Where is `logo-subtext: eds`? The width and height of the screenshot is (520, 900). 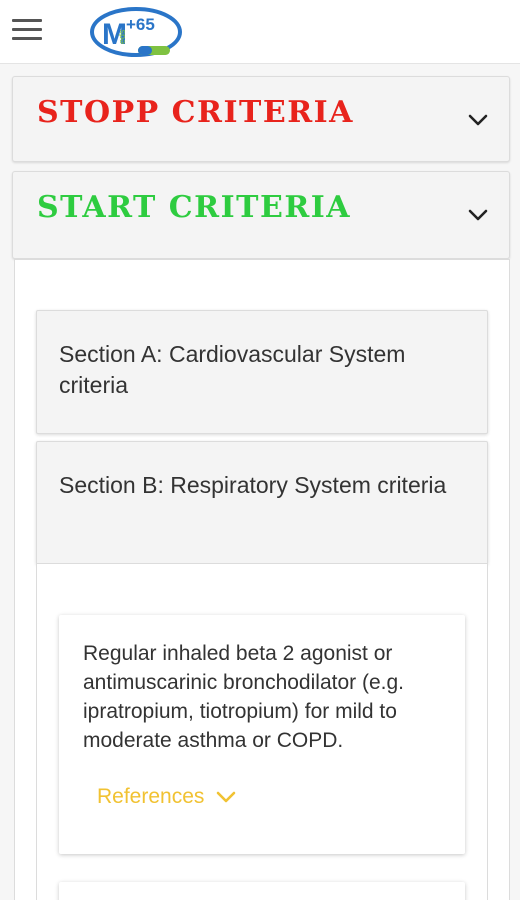 logo-subtext: eds is located at coordinates (122, 36).